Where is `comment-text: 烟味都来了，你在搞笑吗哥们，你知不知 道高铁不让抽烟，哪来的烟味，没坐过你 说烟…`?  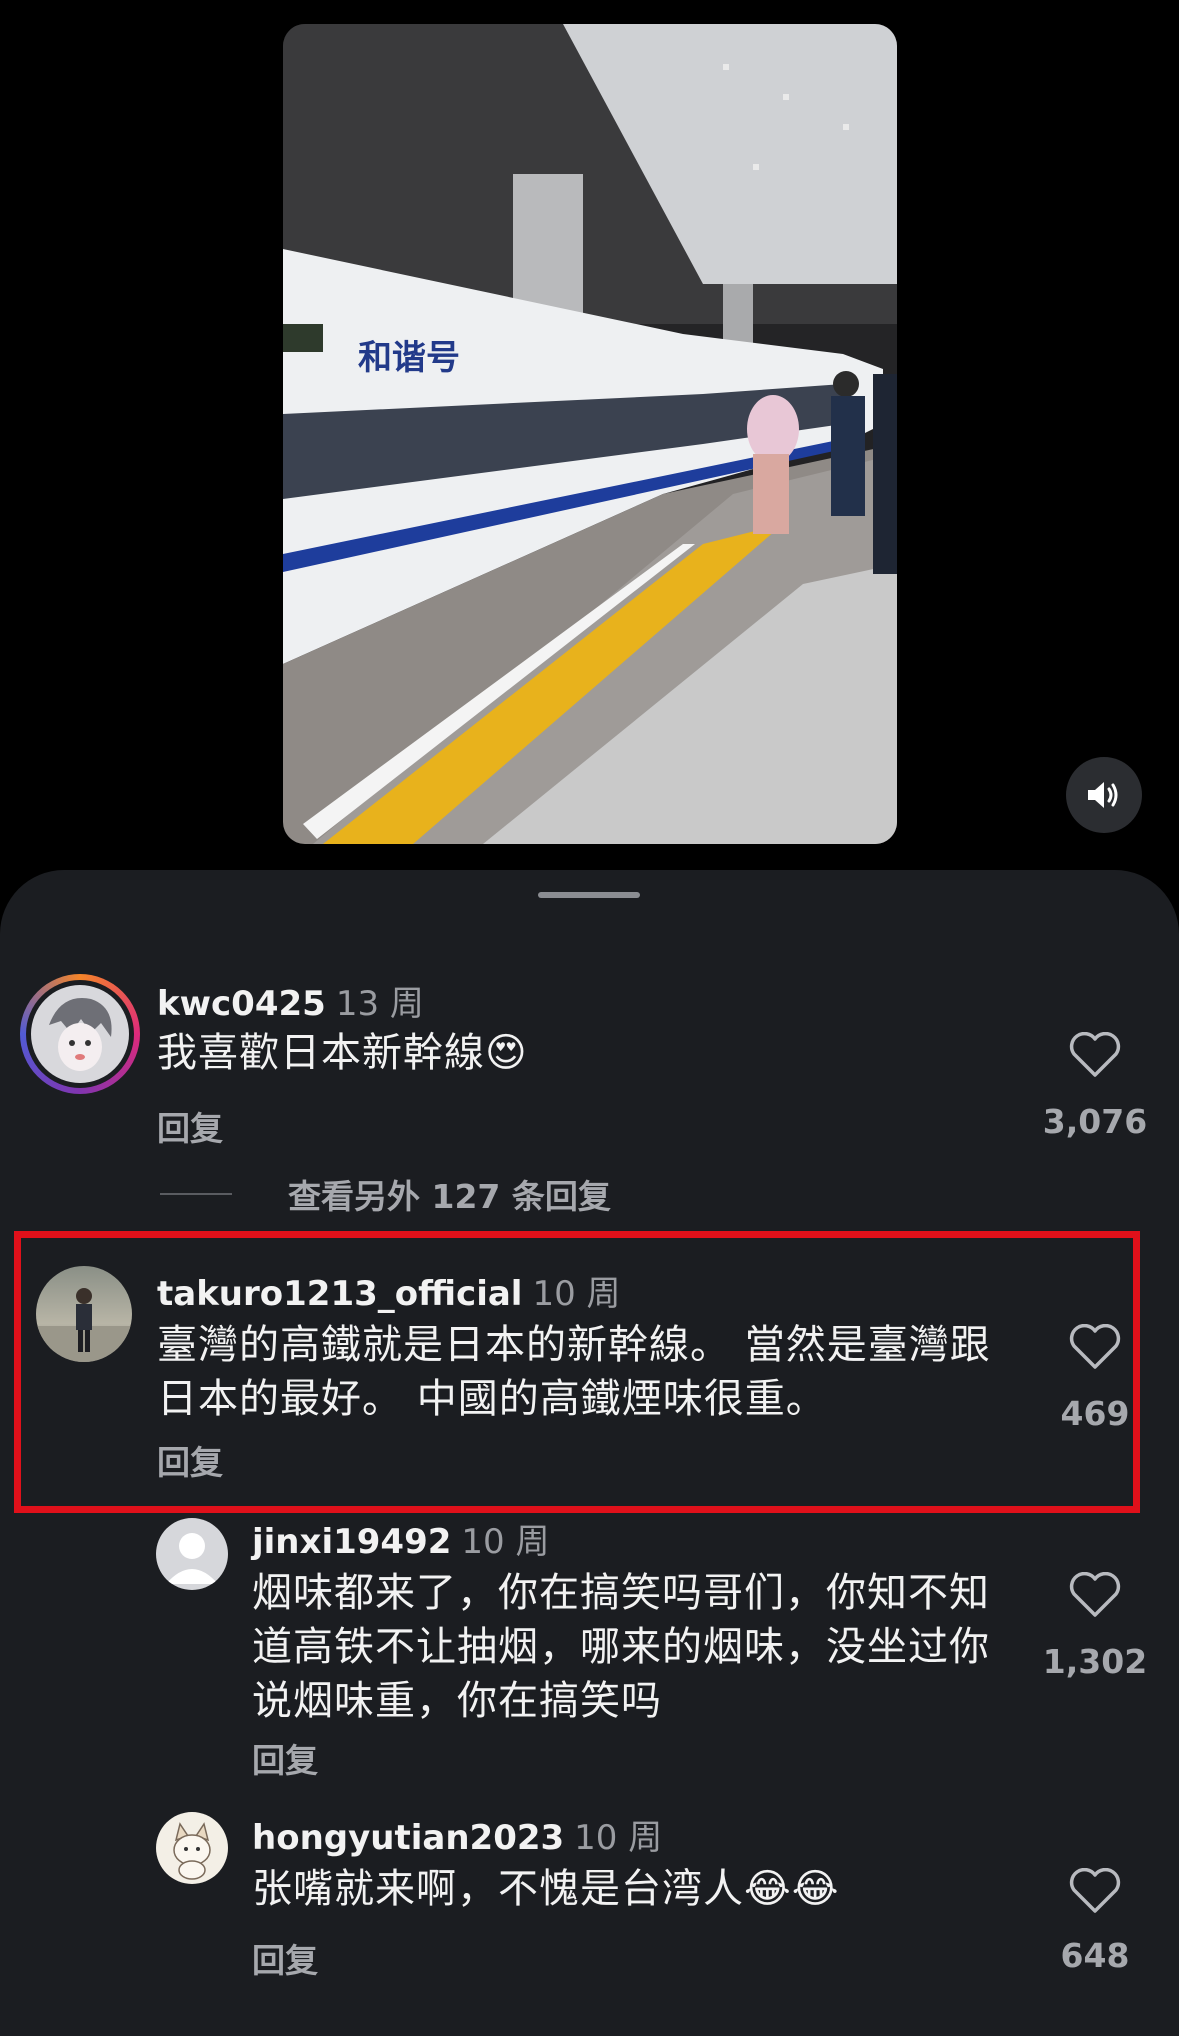 comment-text: 烟味都来了，你在搞笑吗哥们，你知不知 道高铁不让抽烟，哪来的烟味，没坐过你 说烟… is located at coordinates (621, 1647).